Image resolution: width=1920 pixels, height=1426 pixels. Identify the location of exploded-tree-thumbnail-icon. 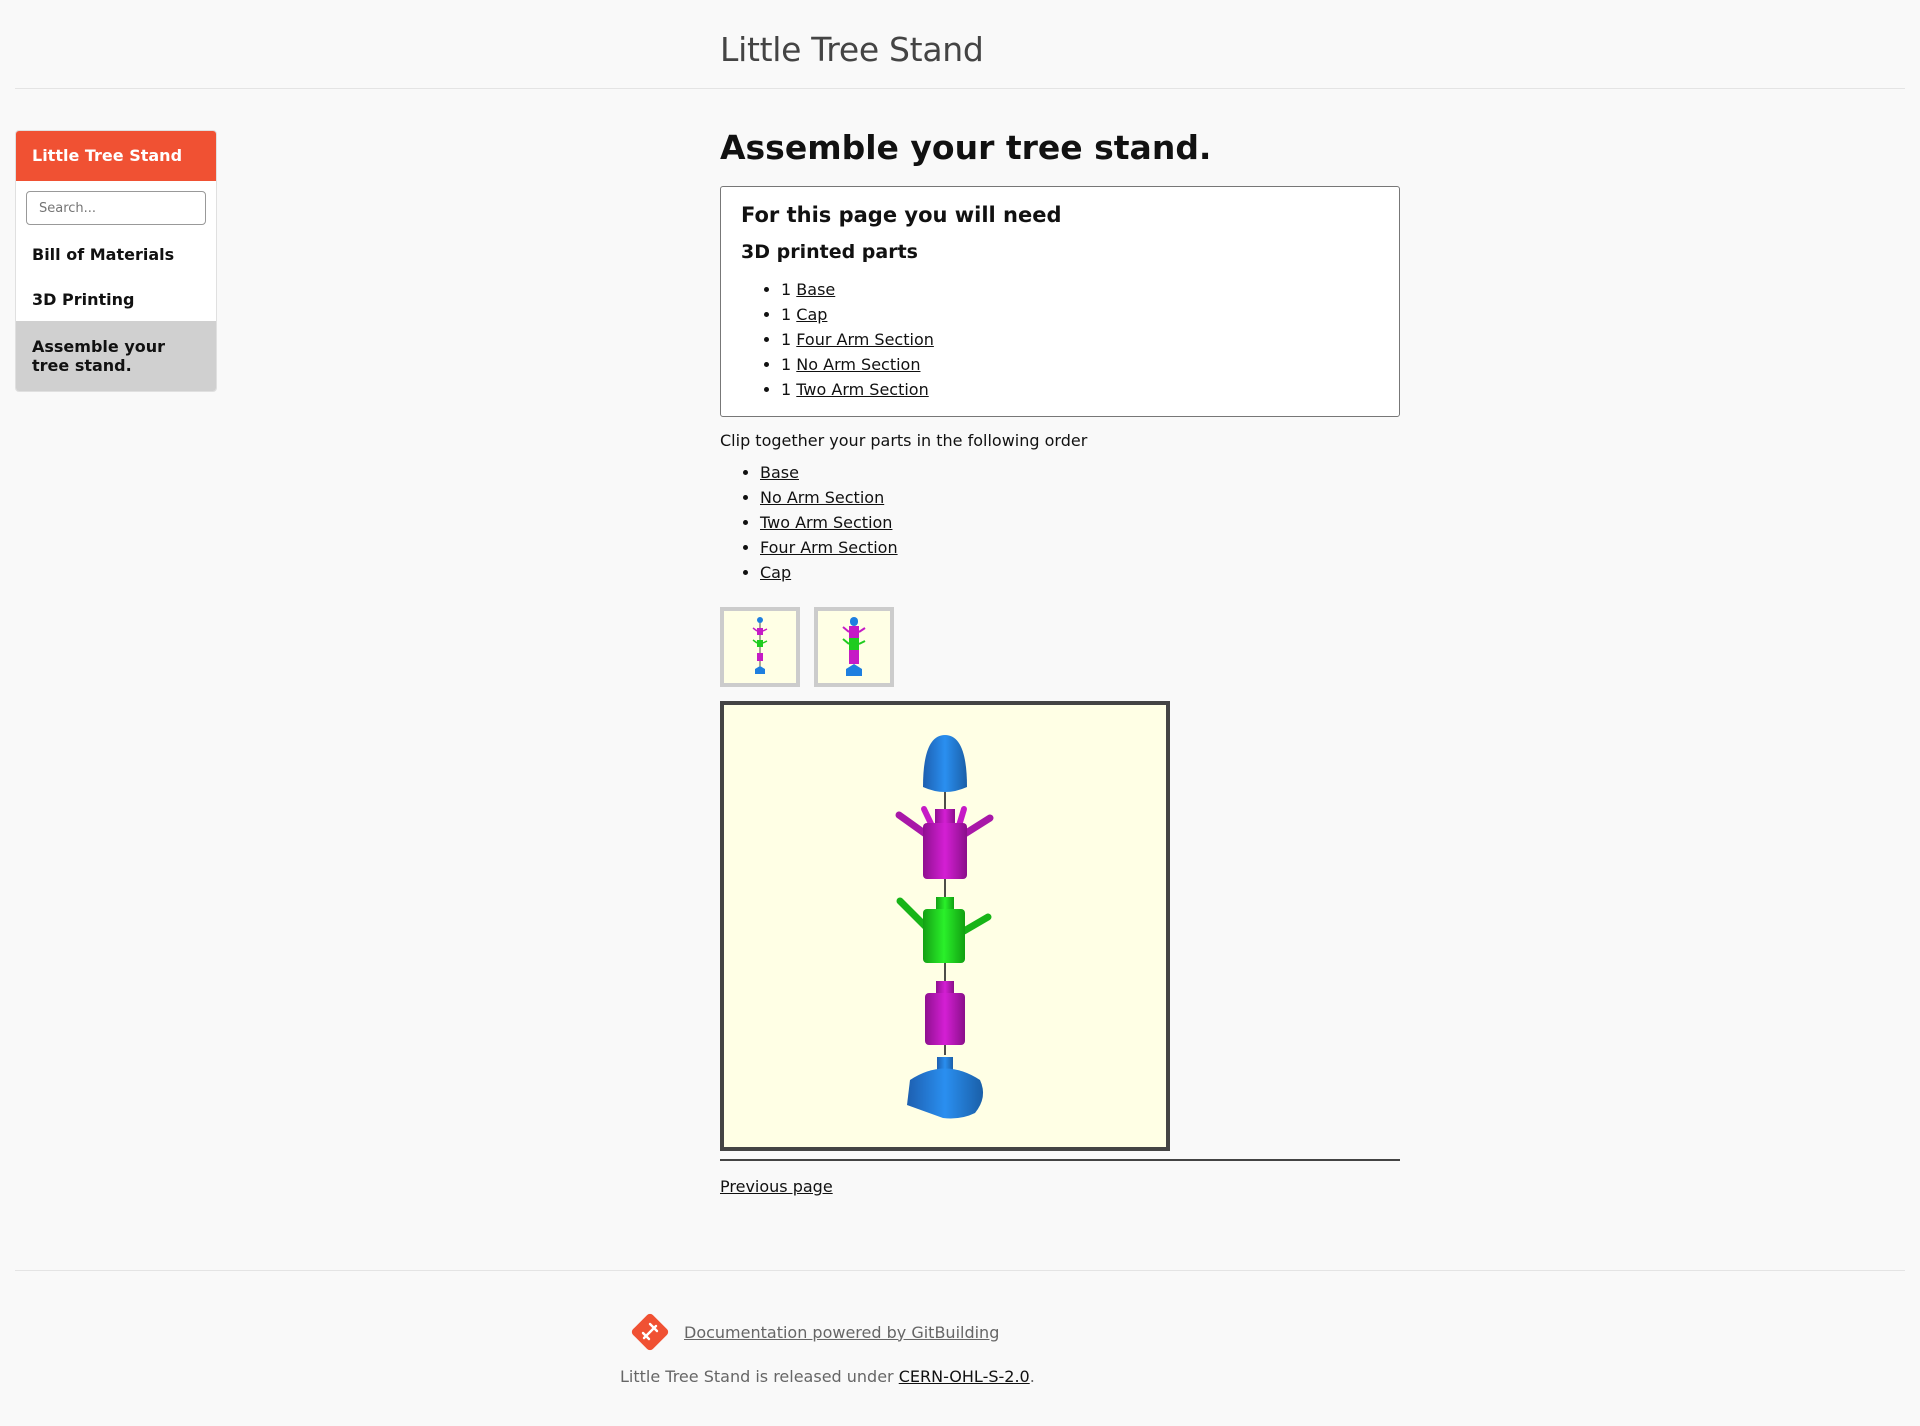
(760, 645).